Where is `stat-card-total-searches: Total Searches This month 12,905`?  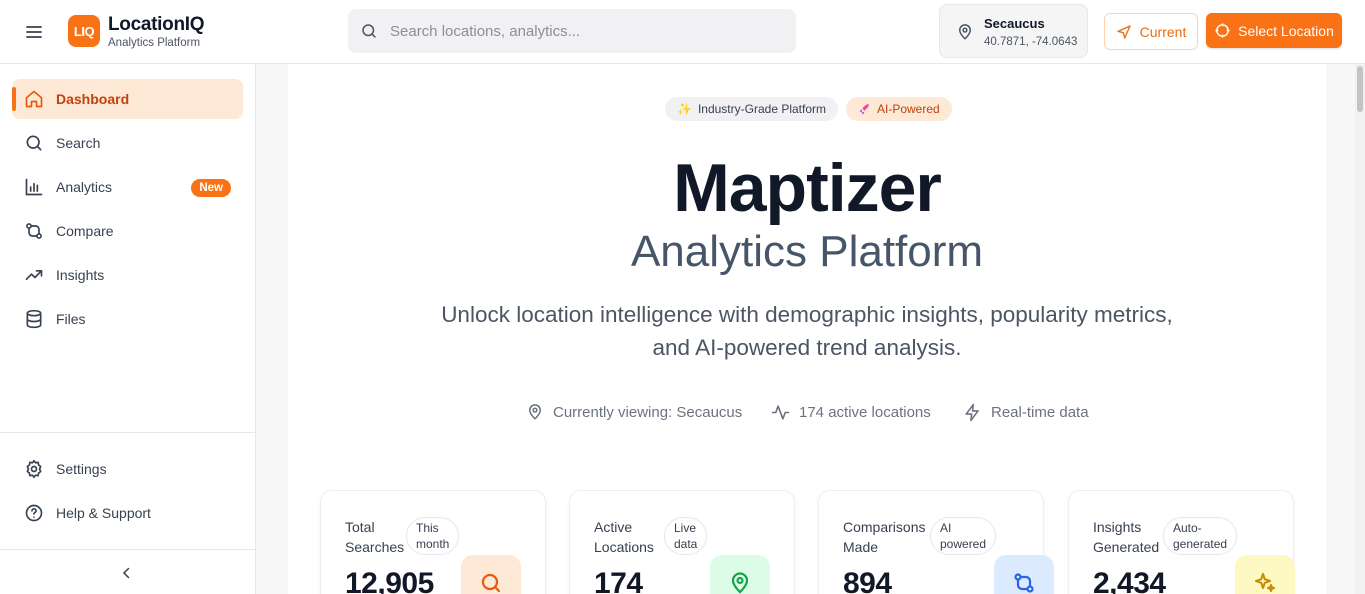
stat-card-total-searches: Total Searches This month 12,905 is located at coordinates (433, 542).